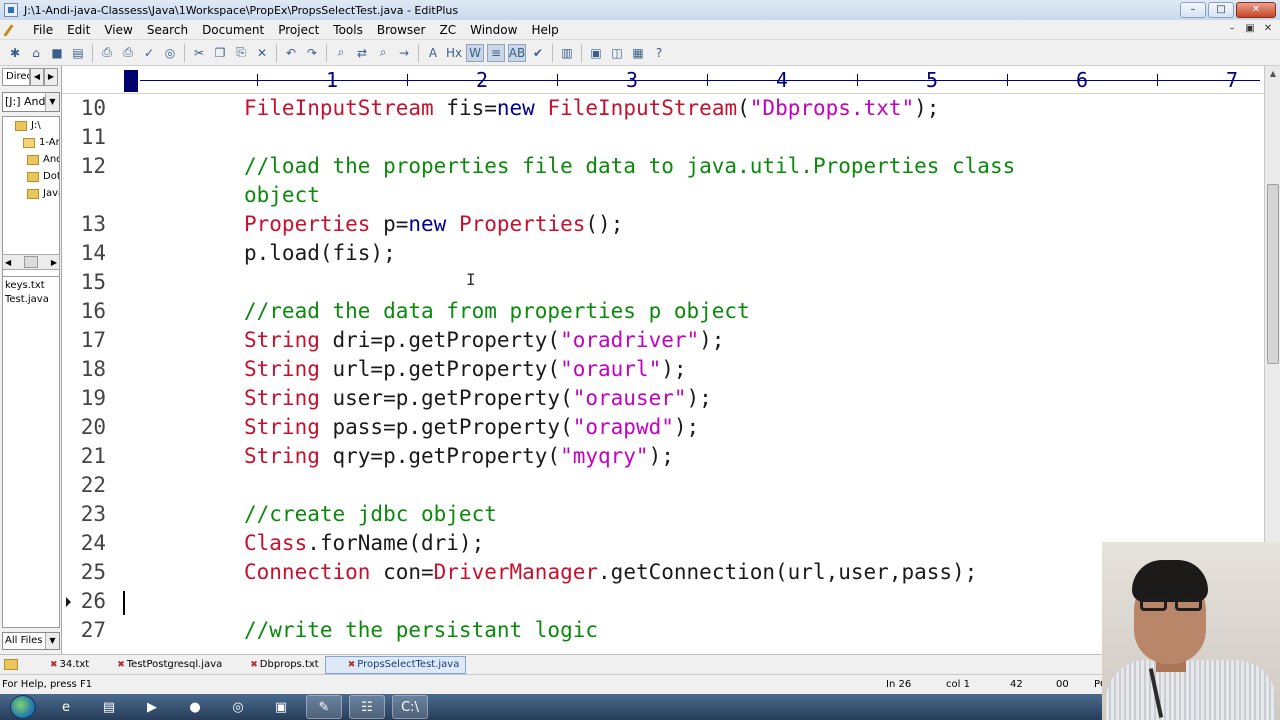 The width and height of the screenshot is (1280, 720). Describe the element at coordinates (341, 53) in the screenshot. I see `find-icon: ⌕` at that location.